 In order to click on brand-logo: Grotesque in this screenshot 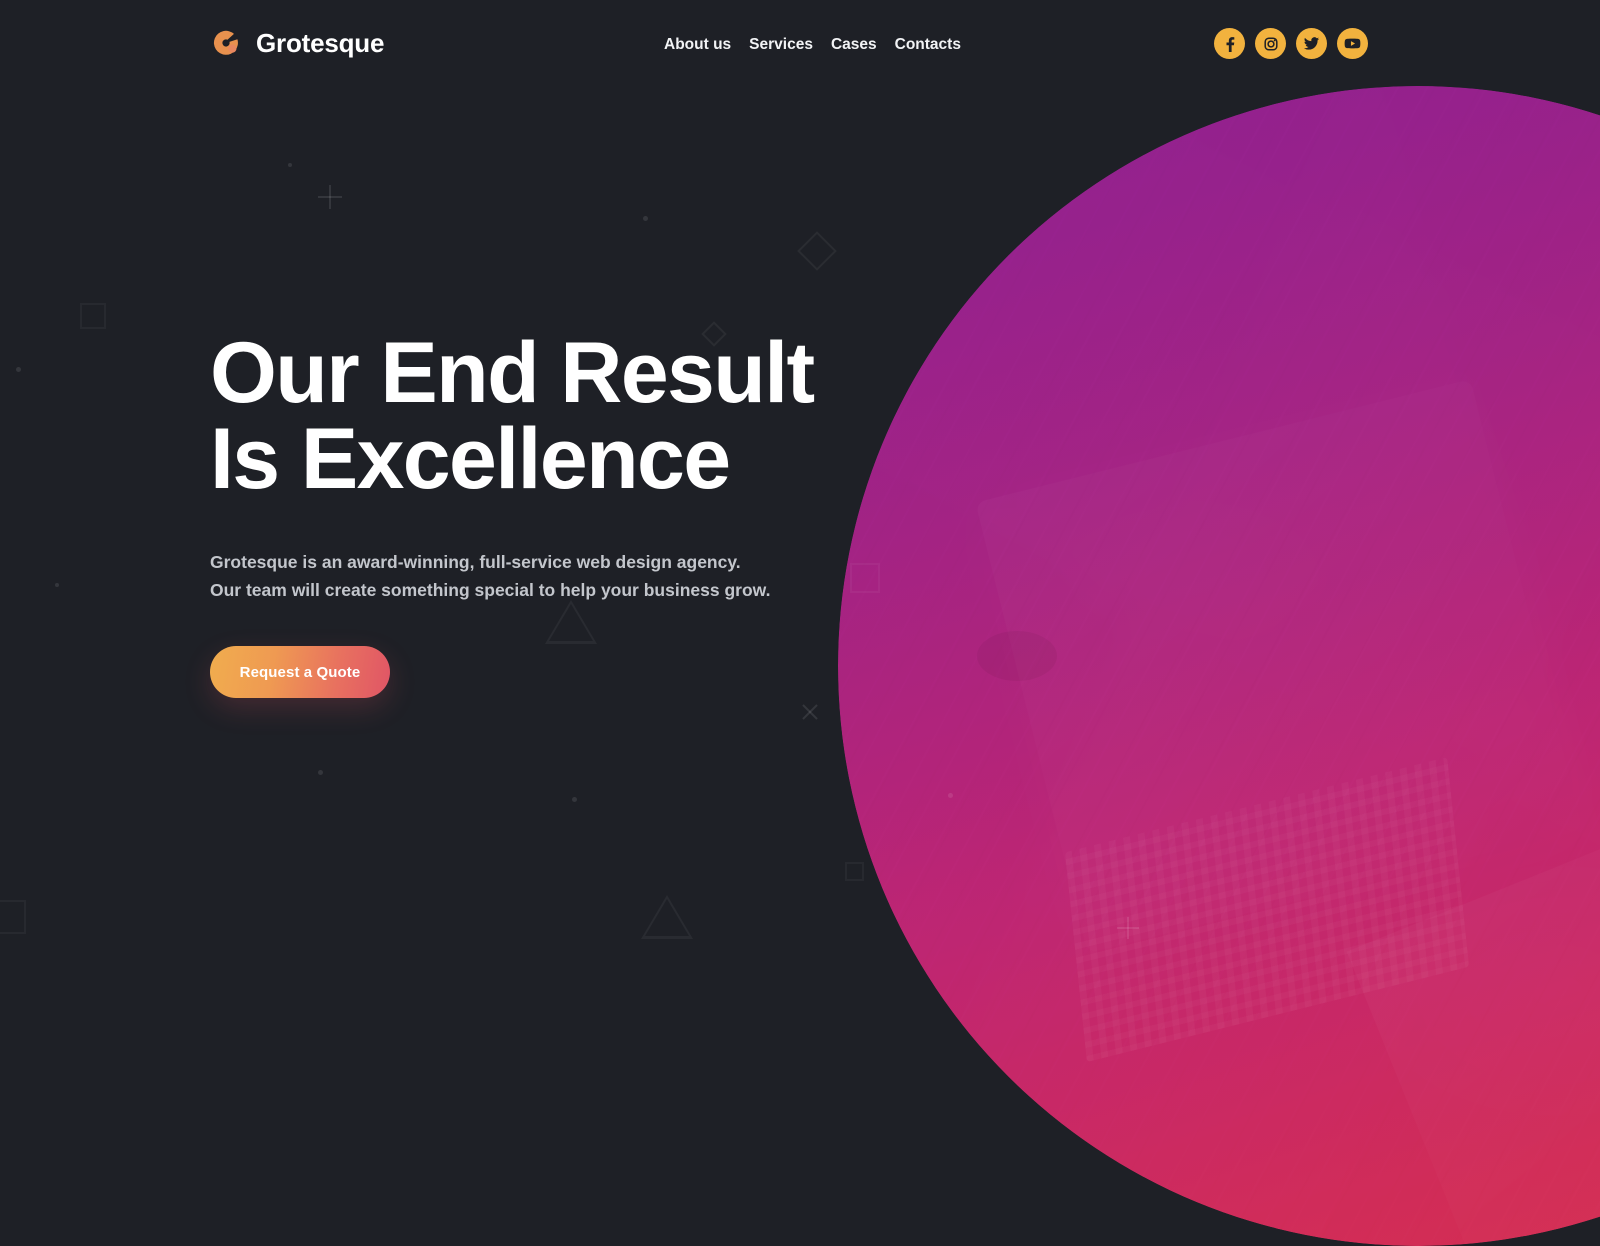, I will do `click(297, 43)`.